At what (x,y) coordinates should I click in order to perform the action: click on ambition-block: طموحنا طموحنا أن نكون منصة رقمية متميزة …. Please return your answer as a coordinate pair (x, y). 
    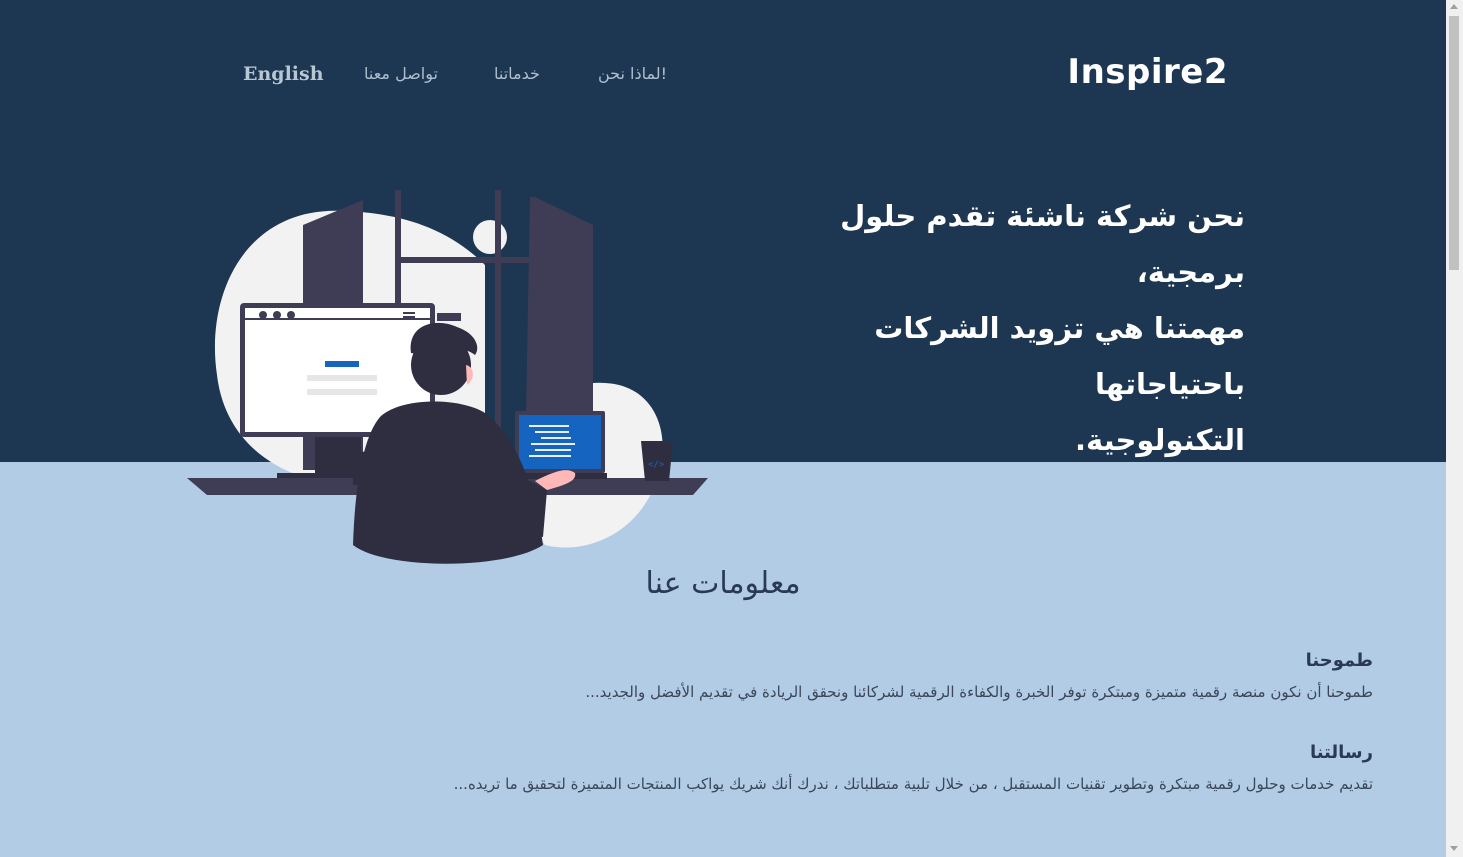
    Looking at the image, I should click on (979, 675).